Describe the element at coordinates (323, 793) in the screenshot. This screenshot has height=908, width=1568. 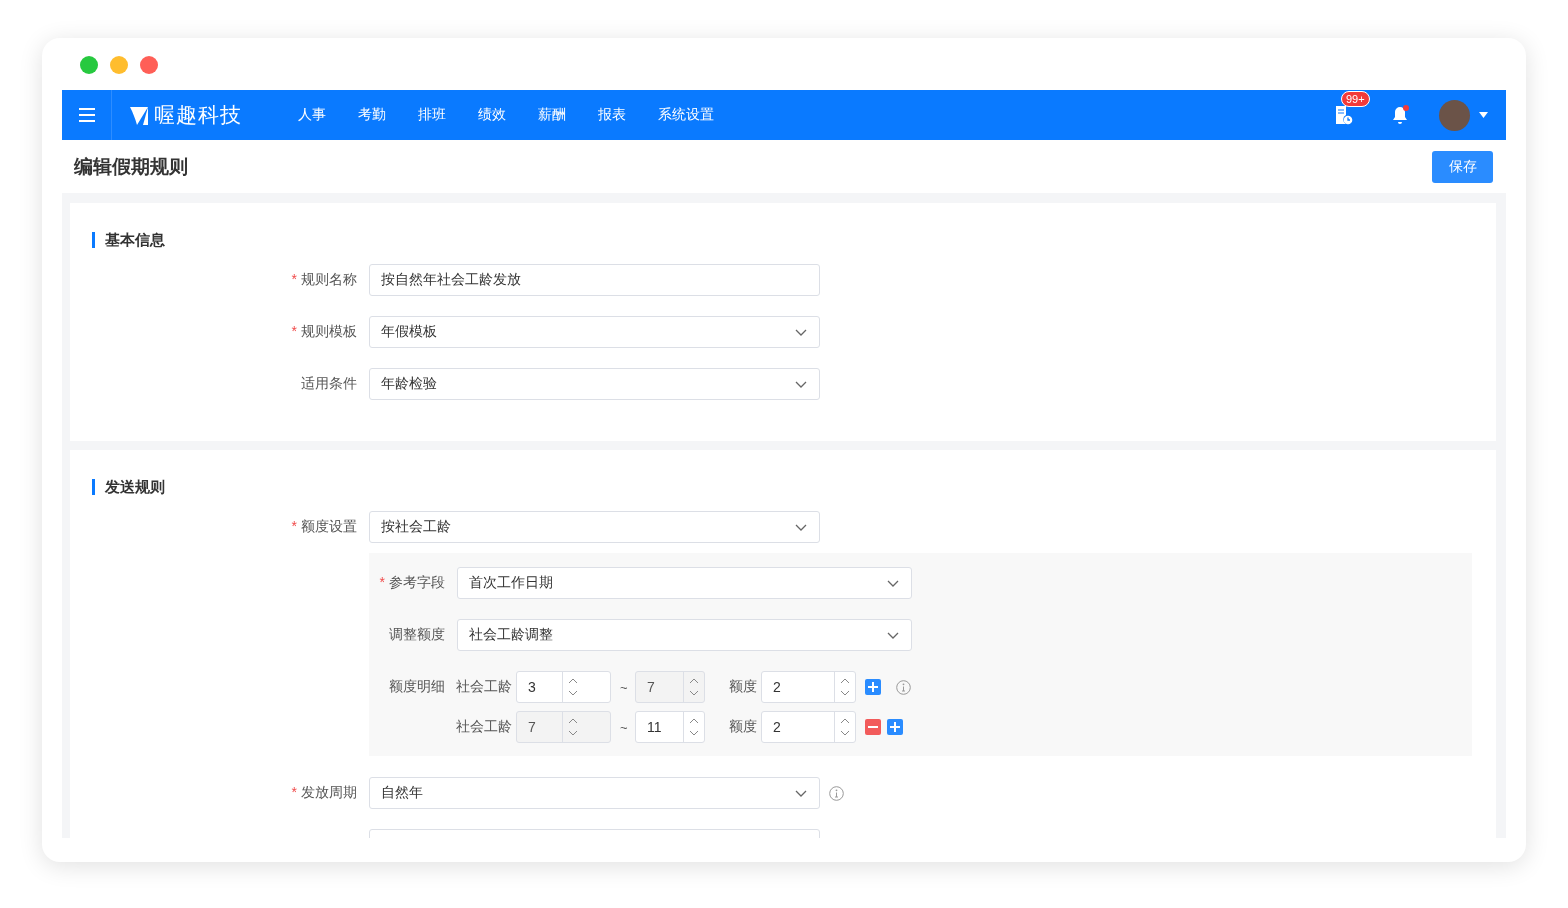
I see `field-label: * 发放周期` at that location.